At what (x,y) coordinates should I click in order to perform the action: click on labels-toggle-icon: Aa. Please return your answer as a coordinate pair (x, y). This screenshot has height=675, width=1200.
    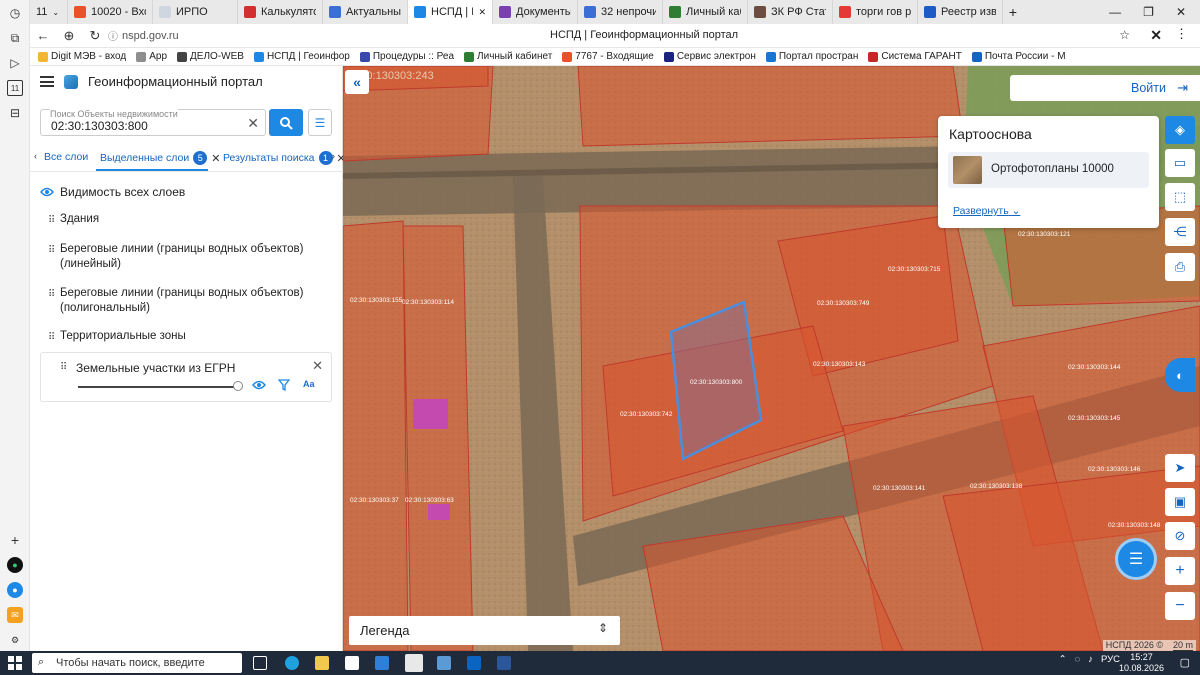
    Looking at the image, I should click on (309, 384).